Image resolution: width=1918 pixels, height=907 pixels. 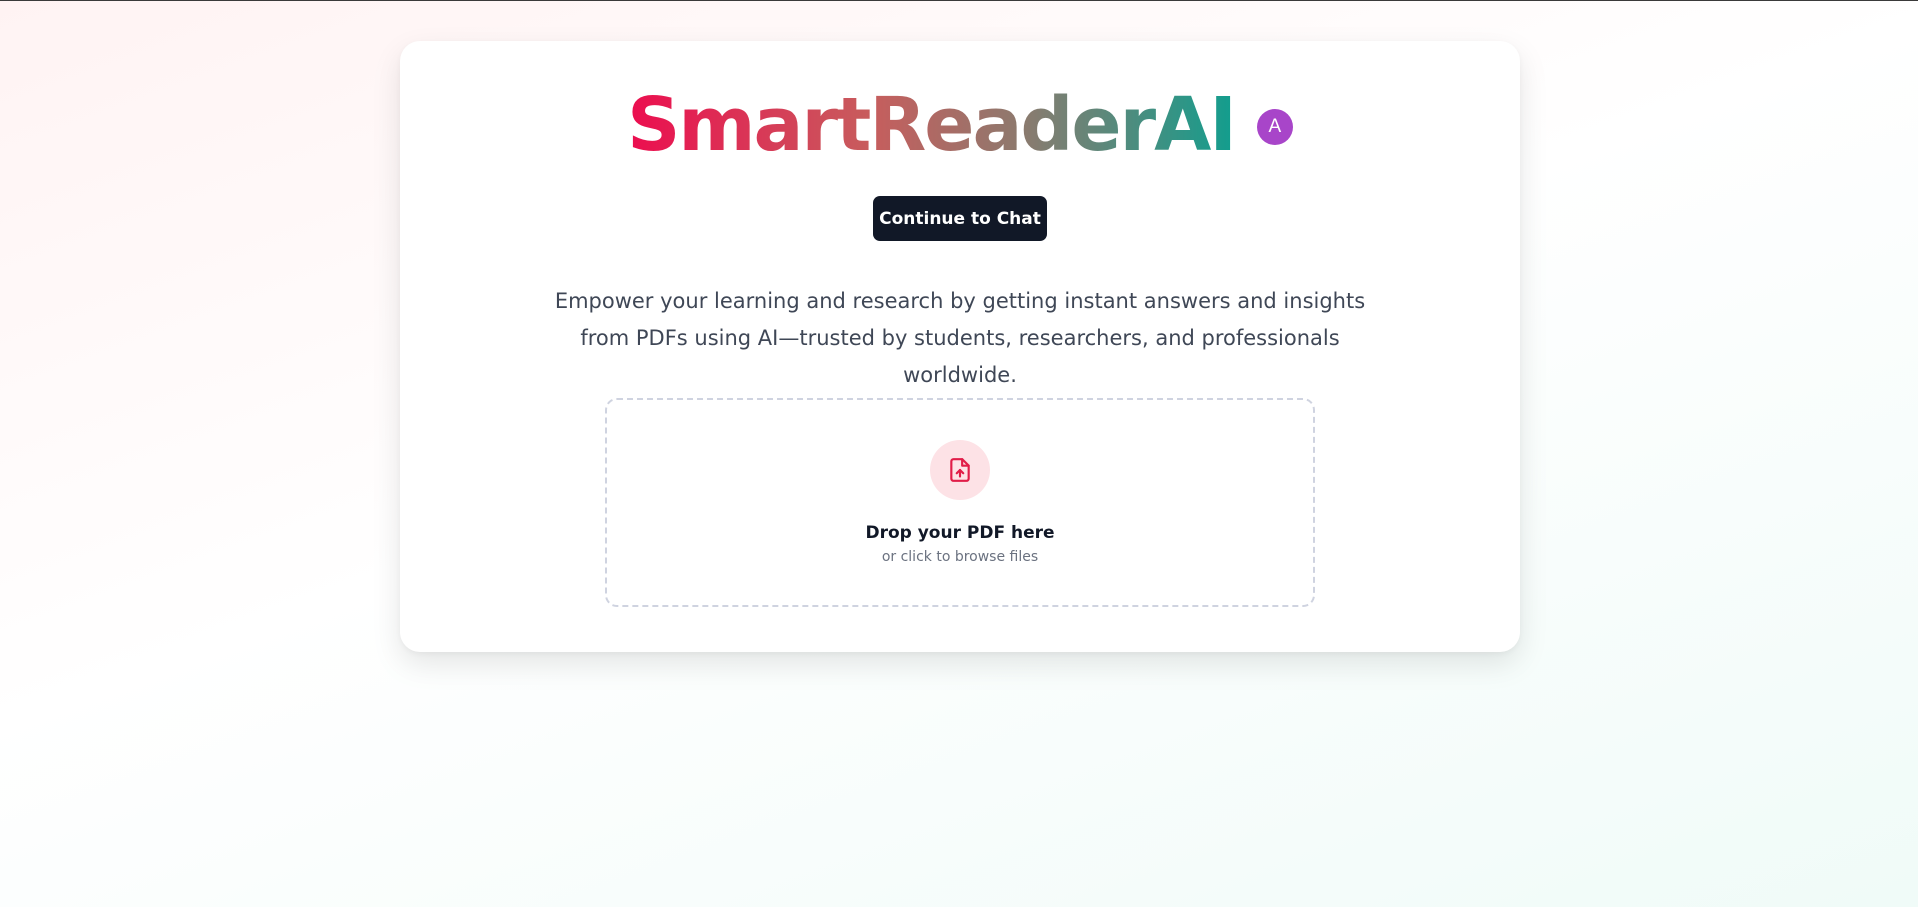 What do you see at coordinates (960, 533) in the screenshot?
I see `drop-title: Drop your PDF here` at bounding box center [960, 533].